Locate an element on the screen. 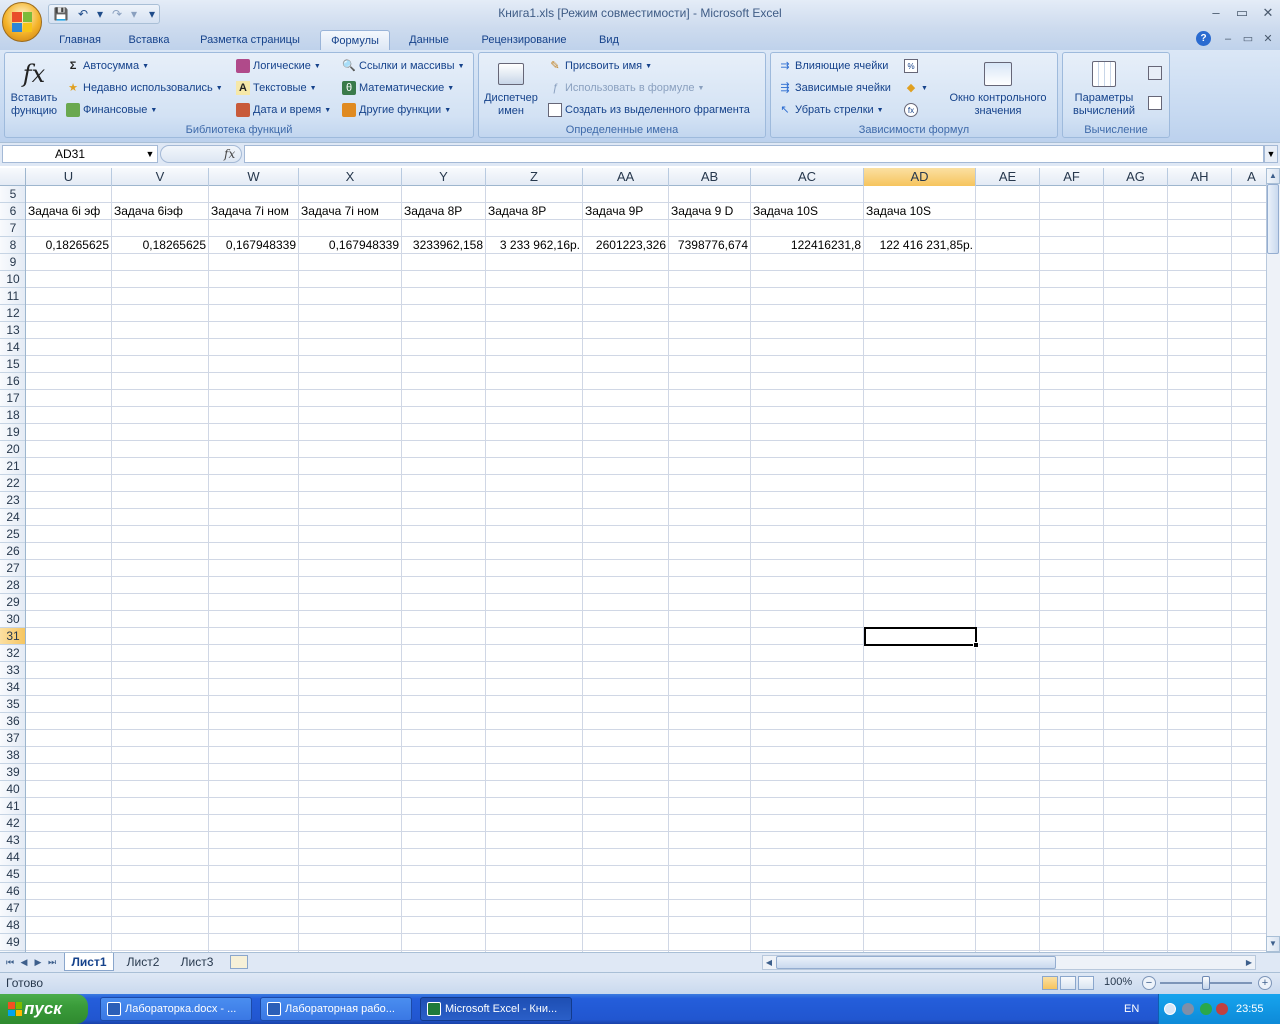  column-header-AH: AH is located at coordinates (1200, 177).